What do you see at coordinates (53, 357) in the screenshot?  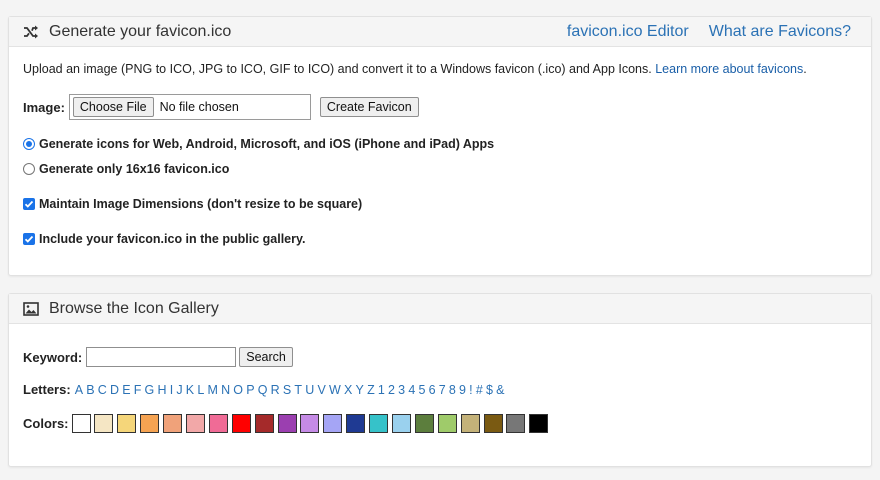 I see `keyword-label: Keyword:` at bounding box center [53, 357].